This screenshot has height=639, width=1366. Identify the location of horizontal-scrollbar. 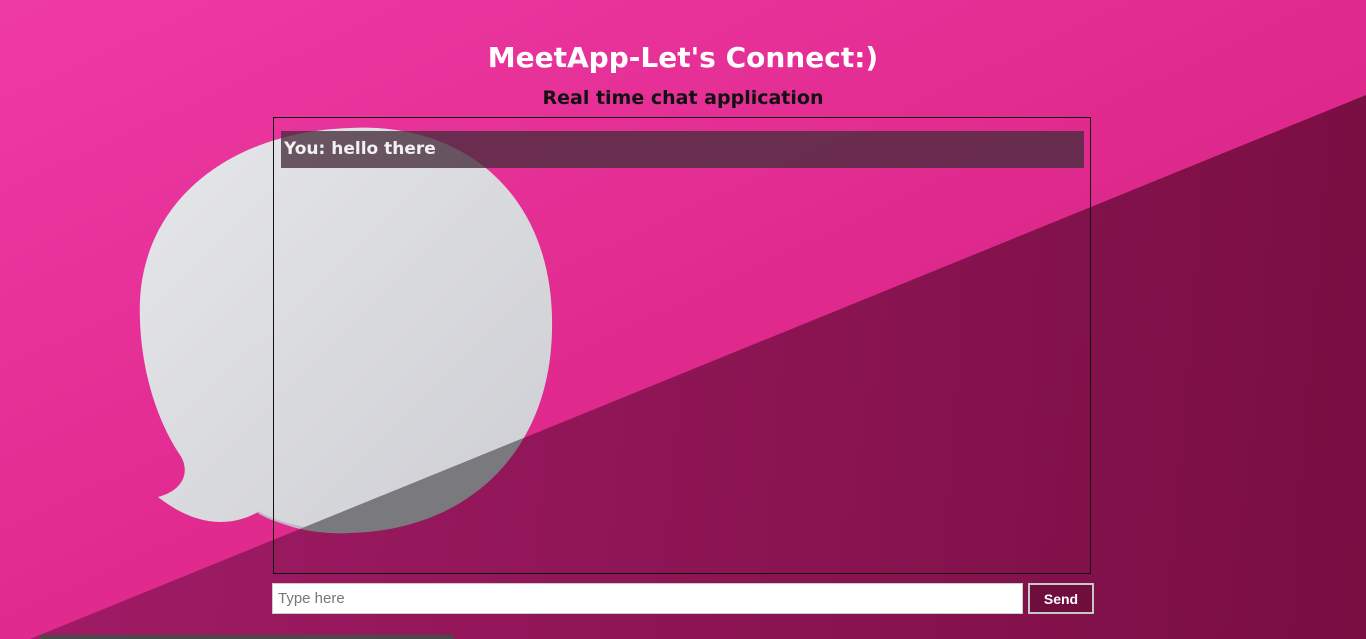
(247, 637).